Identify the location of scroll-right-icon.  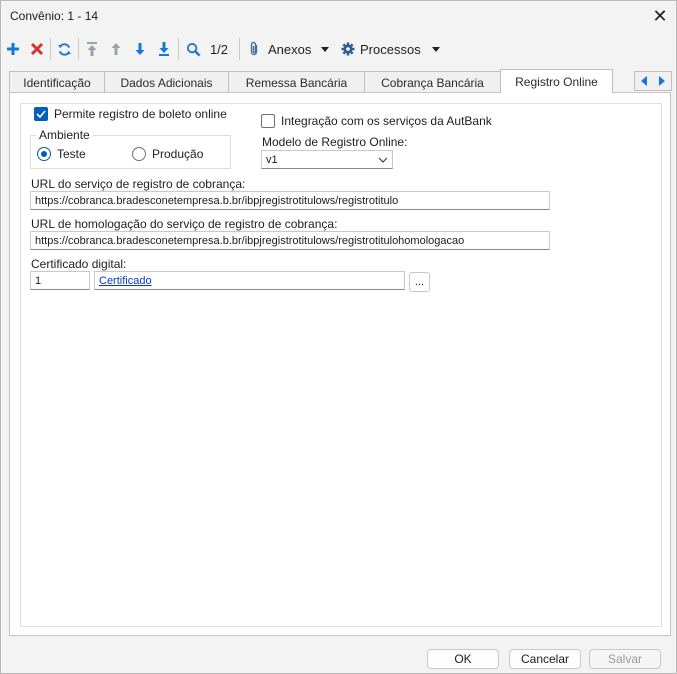
(662, 81).